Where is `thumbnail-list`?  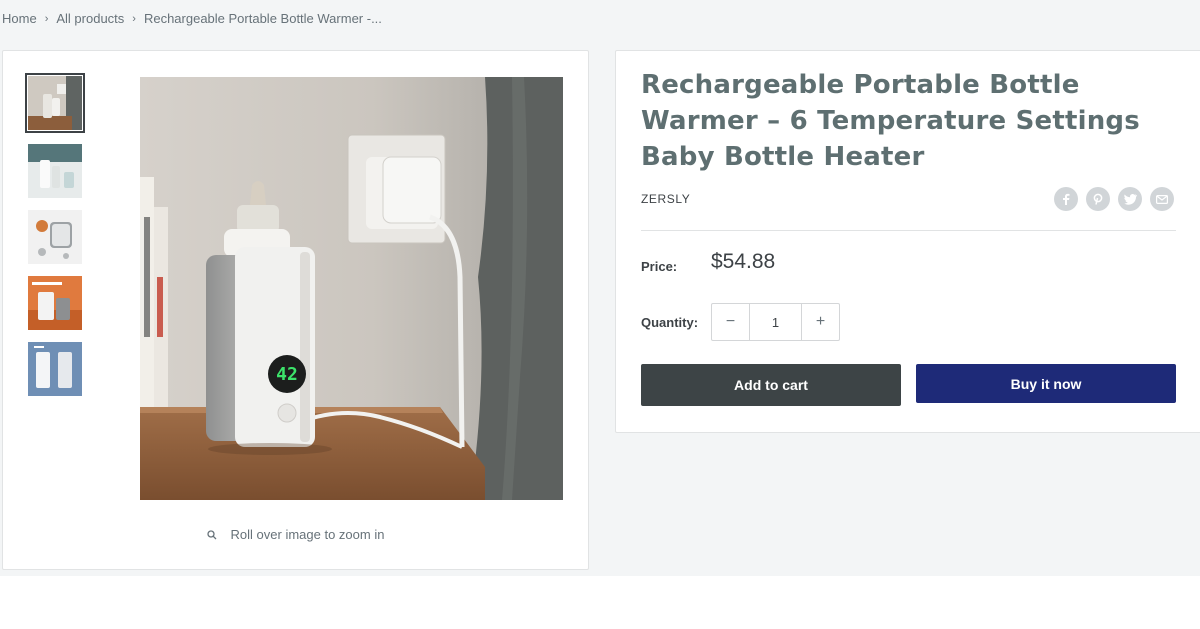 thumbnail-list is located at coordinates (57, 240).